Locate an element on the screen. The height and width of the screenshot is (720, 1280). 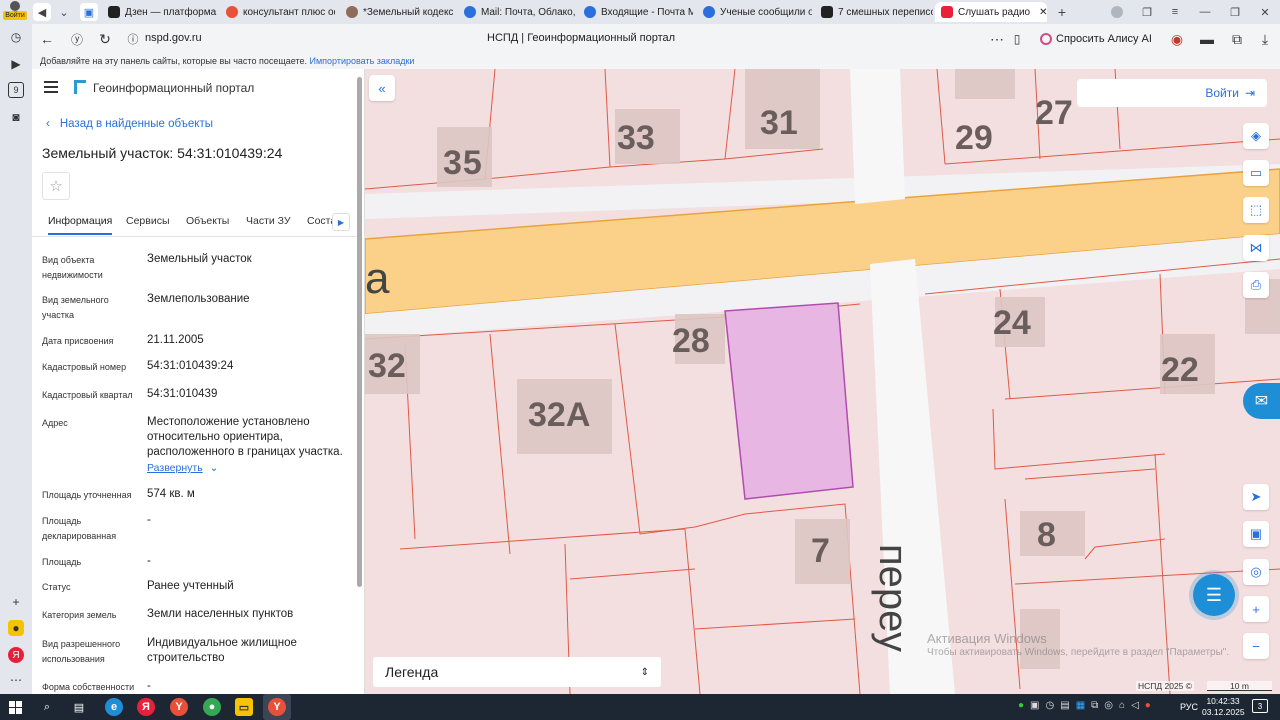
tray-app-icon: ▦ is located at coordinates (1080, 705).